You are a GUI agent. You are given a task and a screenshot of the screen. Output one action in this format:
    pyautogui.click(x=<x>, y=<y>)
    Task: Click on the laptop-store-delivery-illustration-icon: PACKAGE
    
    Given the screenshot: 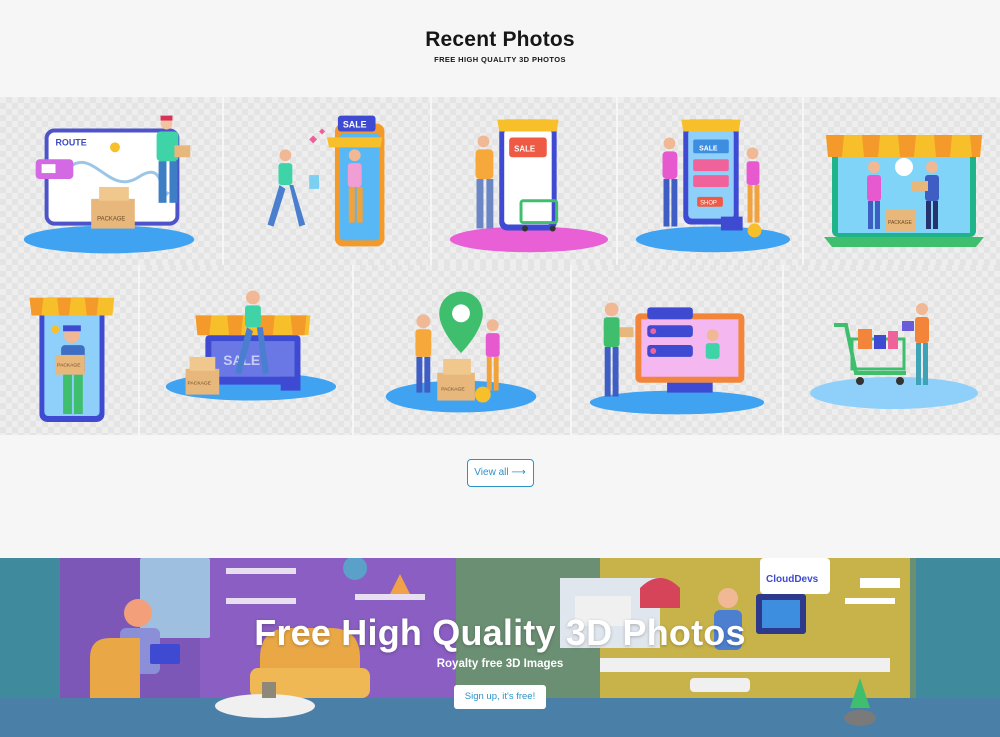 What is the action you would take?
    pyautogui.click(x=904, y=191)
    